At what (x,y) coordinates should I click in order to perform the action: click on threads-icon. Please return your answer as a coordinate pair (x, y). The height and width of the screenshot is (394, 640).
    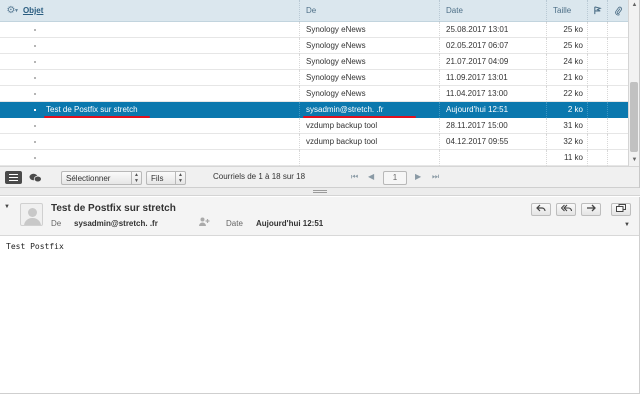
    Looking at the image, I should click on (35, 177).